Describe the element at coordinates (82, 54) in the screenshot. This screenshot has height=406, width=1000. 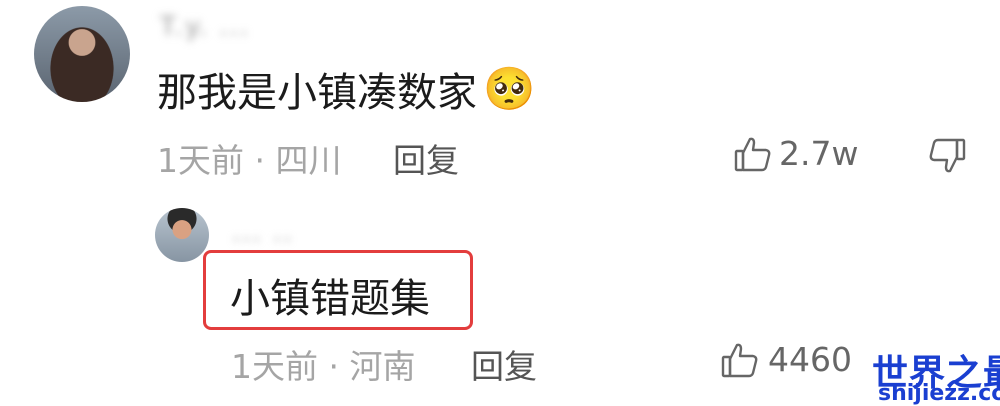
I see `commenter-avatar` at that location.